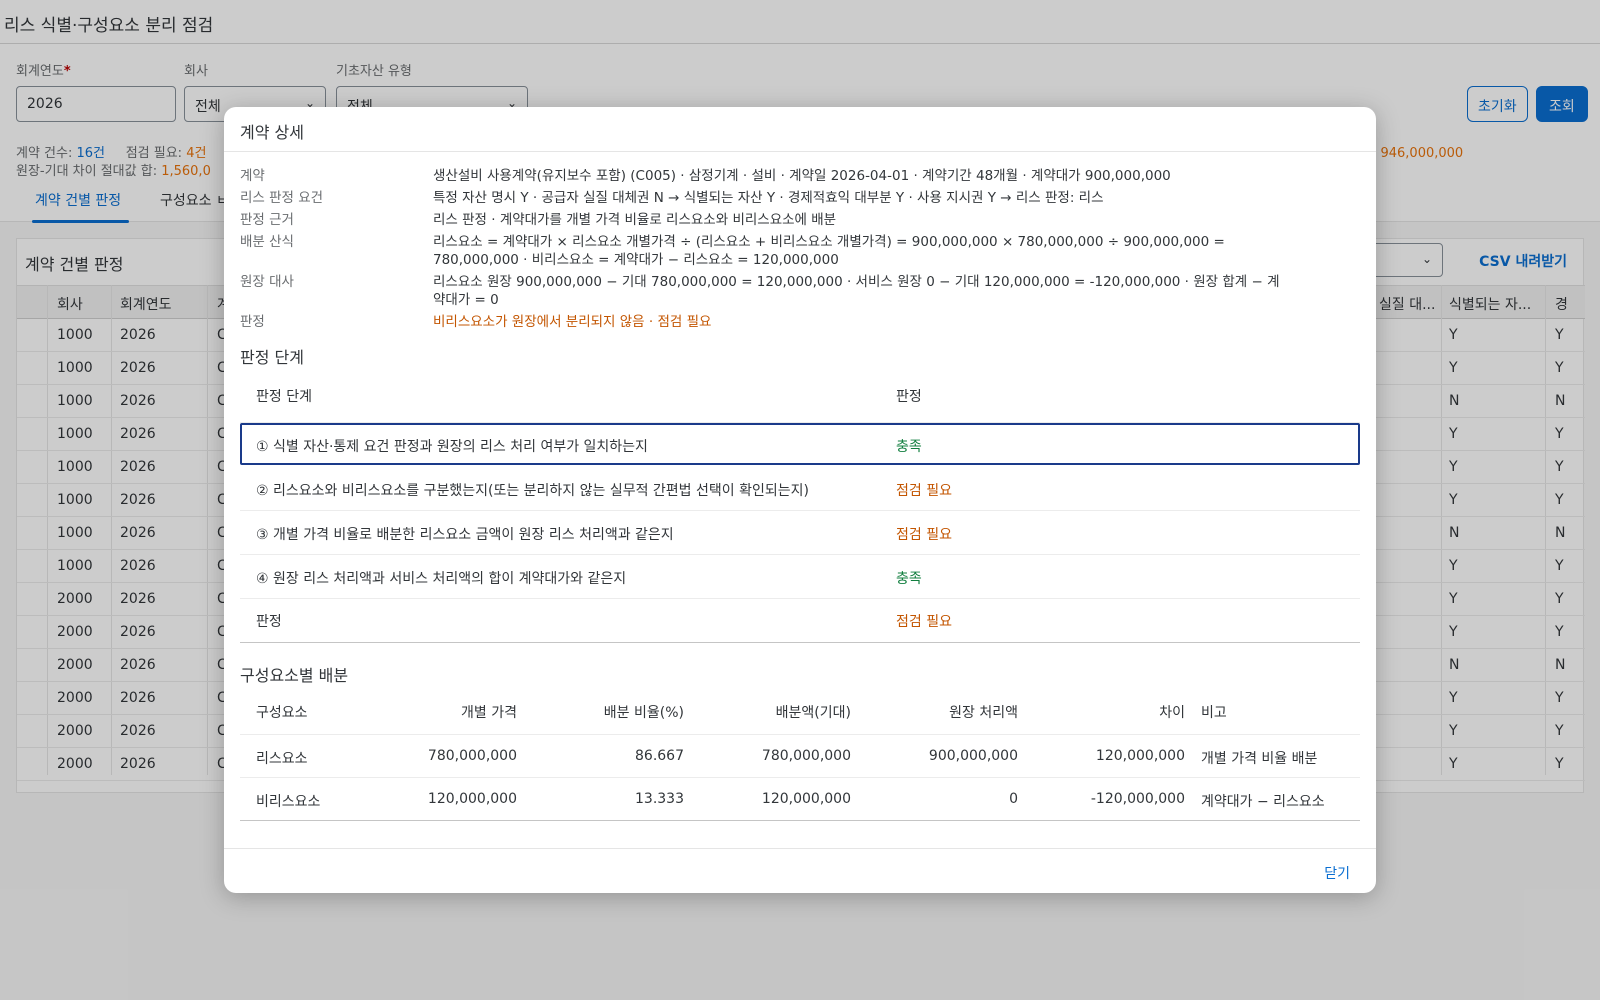  Describe the element at coordinates (1259, 759) in the screenshot. I see `note: 개별 가격 비율 배분` at that location.